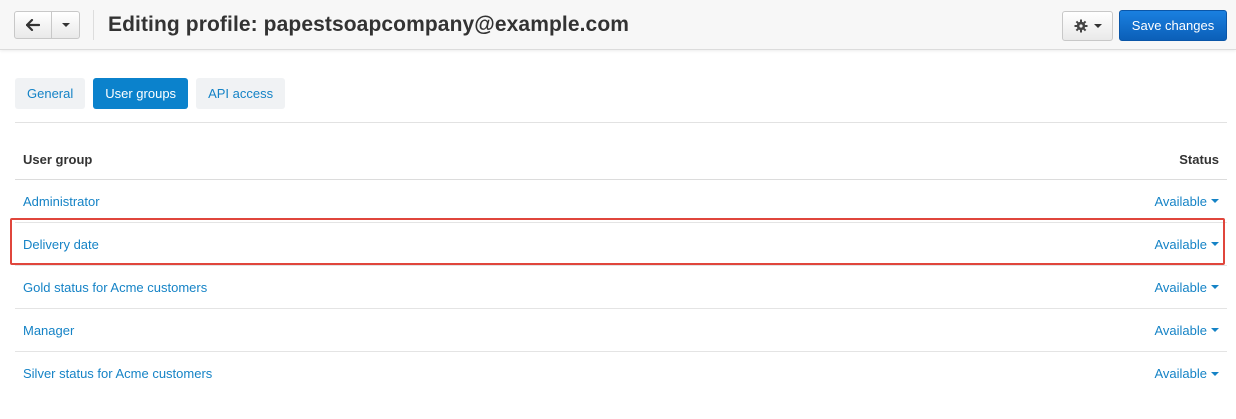 Image resolution: width=1236 pixels, height=419 pixels. What do you see at coordinates (1173, 25) in the screenshot?
I see `save-changes-button: Save changes` at bounding box center [1173, 25].